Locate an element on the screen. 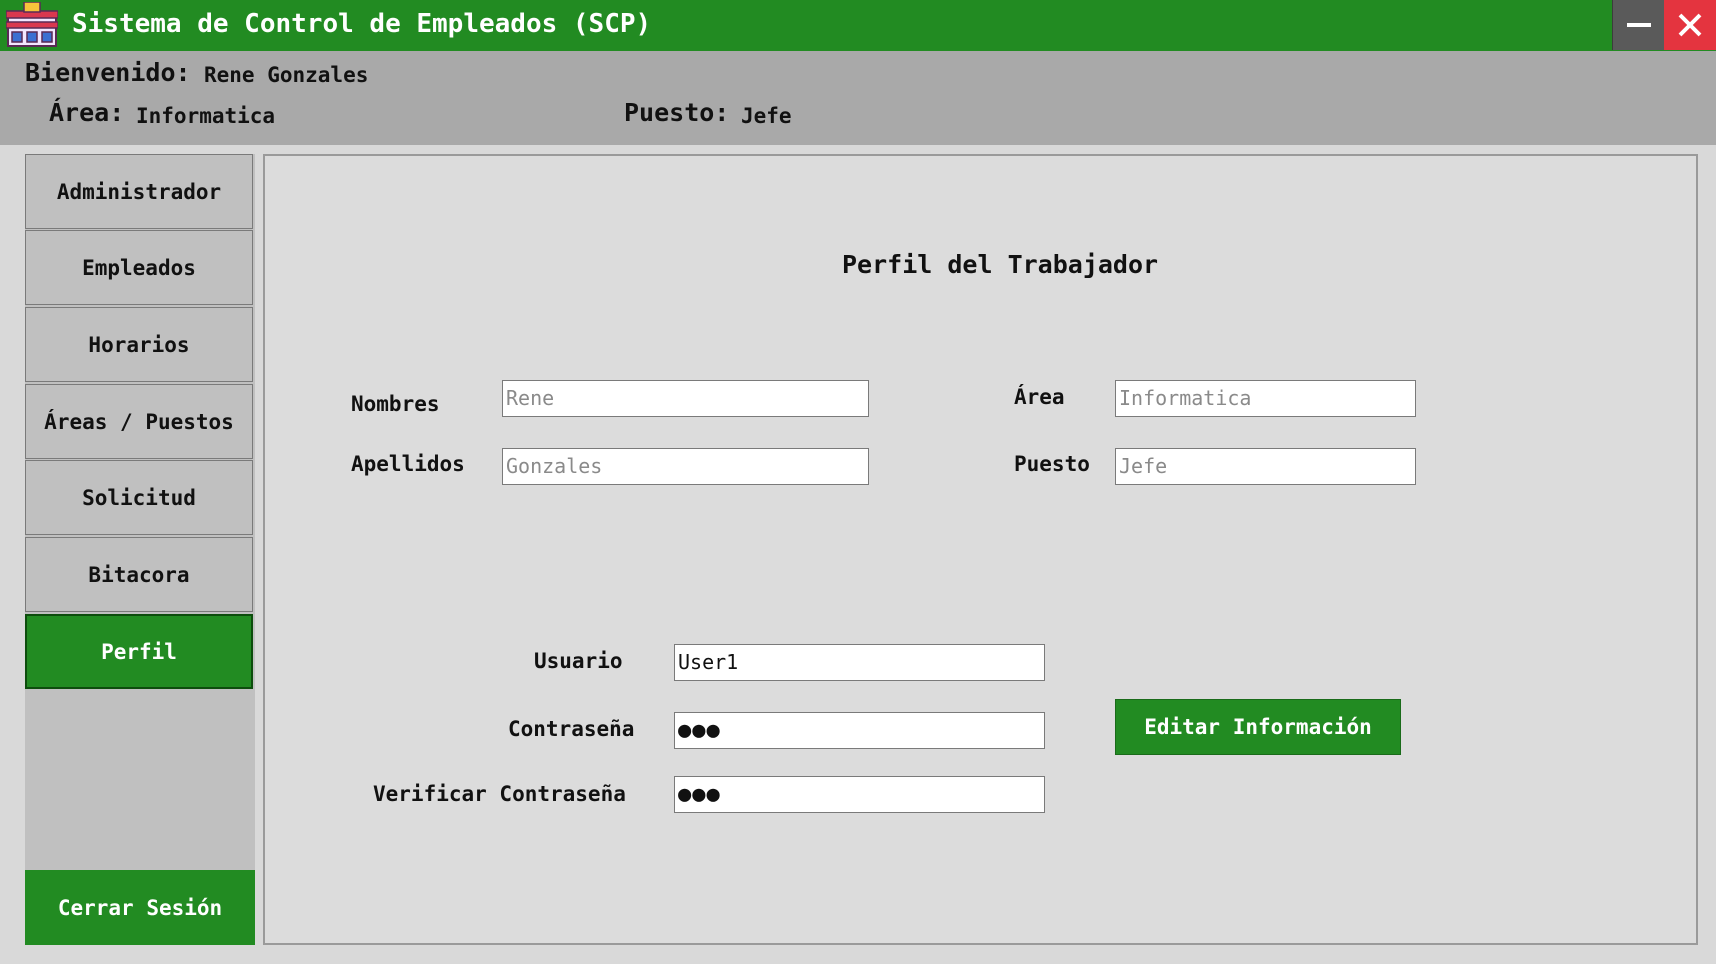 Image resolution: width=1716 pixels, height=964 pixels. minimize-button is located at coordinates (1638, 25).